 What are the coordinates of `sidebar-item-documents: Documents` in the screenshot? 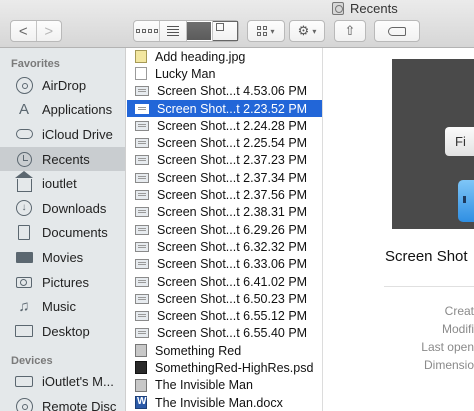 It's located at (62, 233).